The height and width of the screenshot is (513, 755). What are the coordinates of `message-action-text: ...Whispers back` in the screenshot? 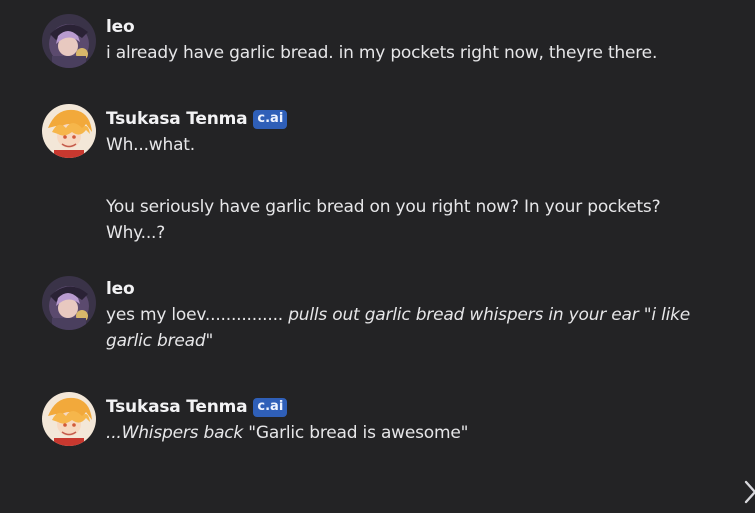 It's located at (175, 433).